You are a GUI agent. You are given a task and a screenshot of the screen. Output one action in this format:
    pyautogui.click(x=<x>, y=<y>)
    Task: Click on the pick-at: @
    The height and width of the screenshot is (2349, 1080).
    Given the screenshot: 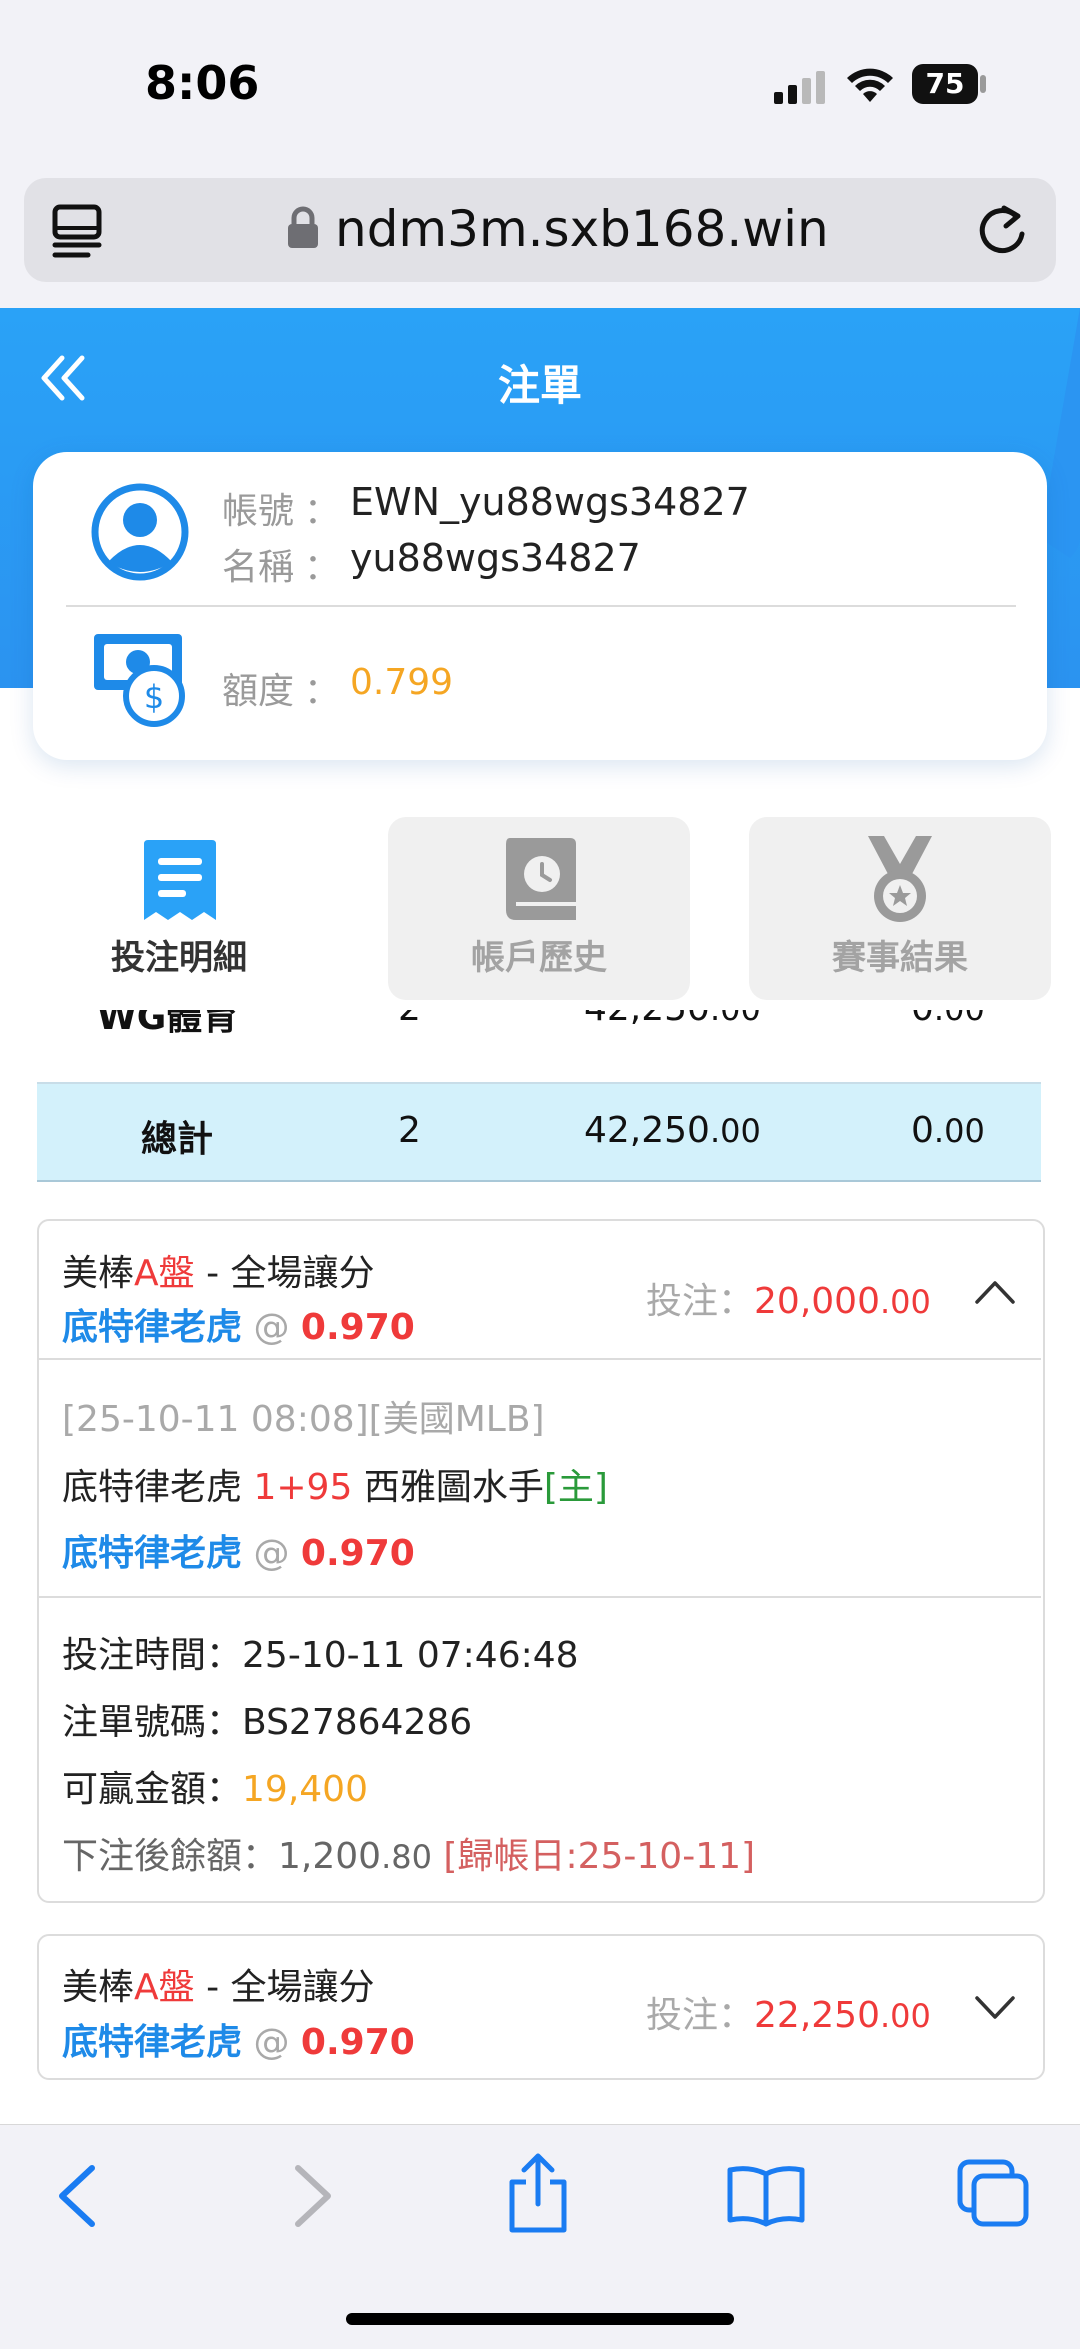 What is the action you would take?
    pyautogui.click(x=271, y=1553)
    